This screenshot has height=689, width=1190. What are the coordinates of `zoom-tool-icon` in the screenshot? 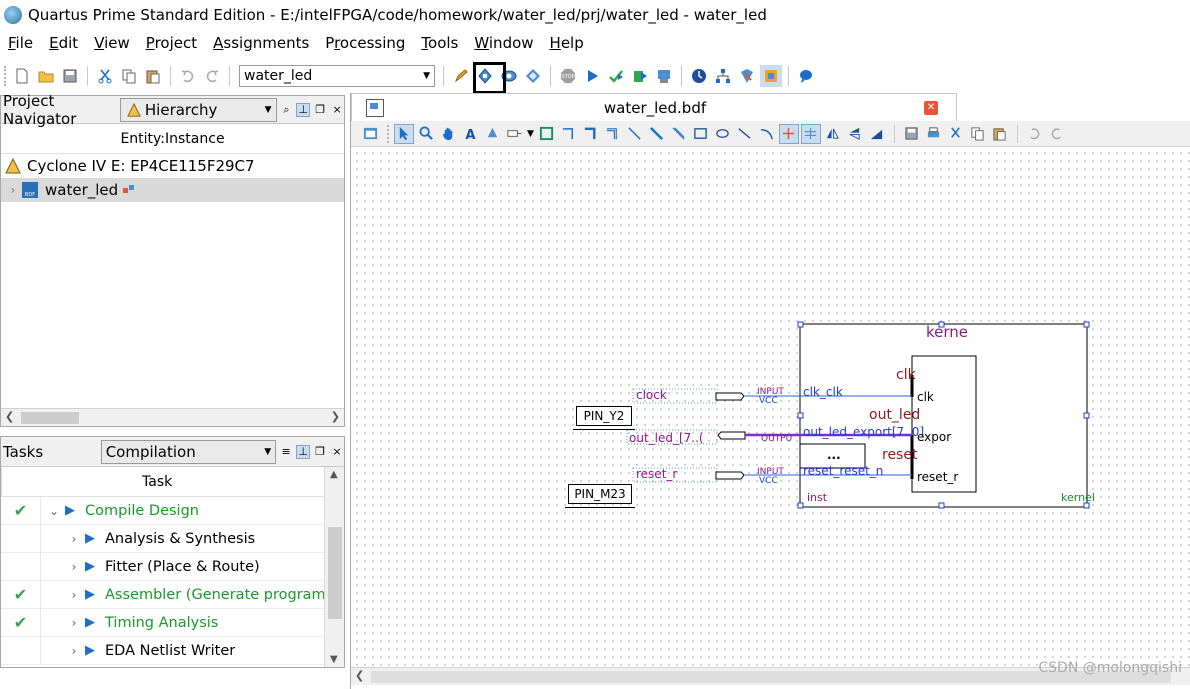 It's located at (426, 134).